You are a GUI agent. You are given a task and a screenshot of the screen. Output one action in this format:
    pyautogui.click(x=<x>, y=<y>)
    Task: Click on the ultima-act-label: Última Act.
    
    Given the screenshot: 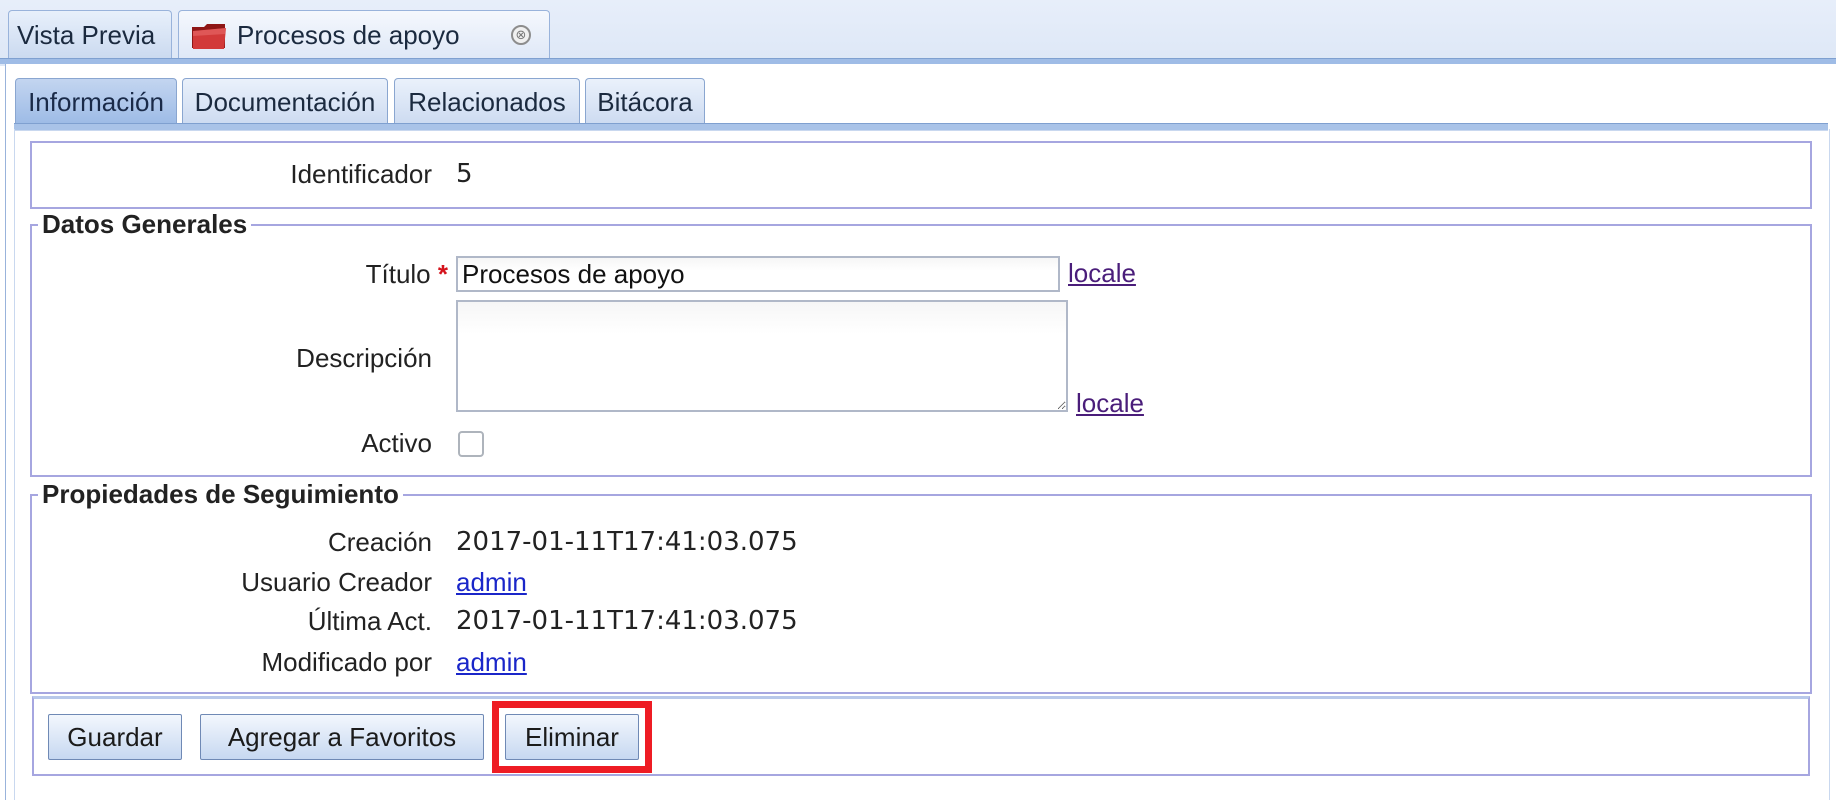 What is the action you would take?
    pyautogui.click(x=369, y=621)
    